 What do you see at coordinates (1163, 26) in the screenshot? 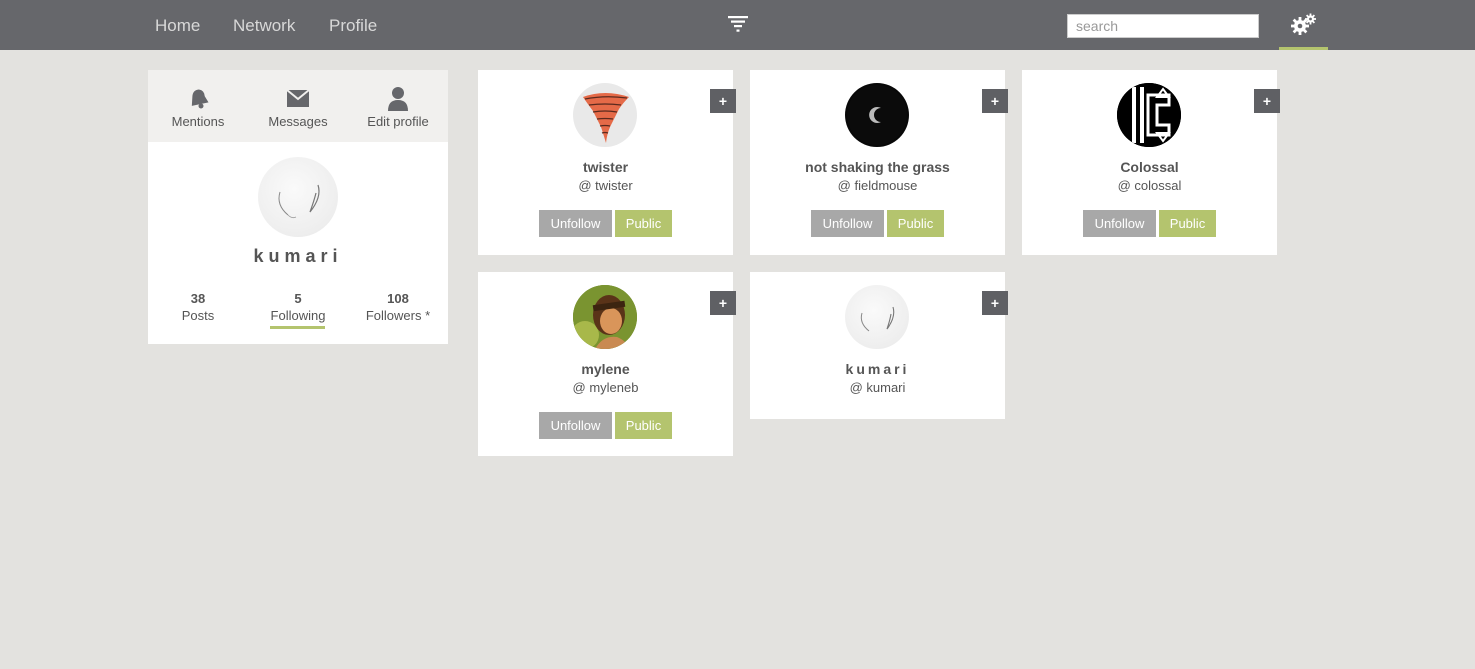
I see `search-input` at bounding box center [1163, 26].